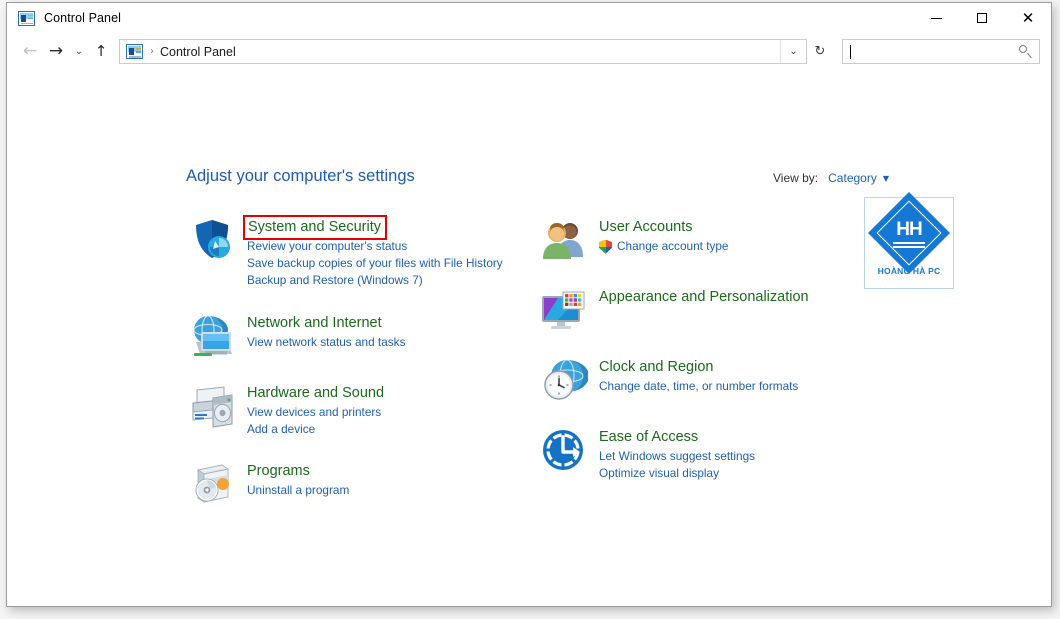 The image size is (1060, 619). Describe the element at coordinates (648, 437) in the screenshot. I see `category-title-link: Ease of Access` at that location.